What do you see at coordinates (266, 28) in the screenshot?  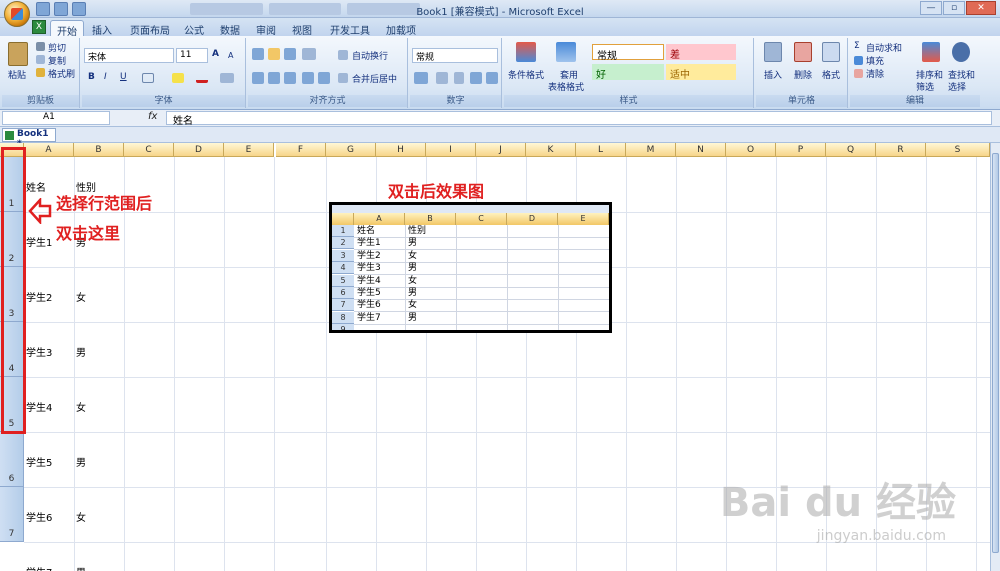 I see `tab-review: 审阅` at bounding box center [266, 28].